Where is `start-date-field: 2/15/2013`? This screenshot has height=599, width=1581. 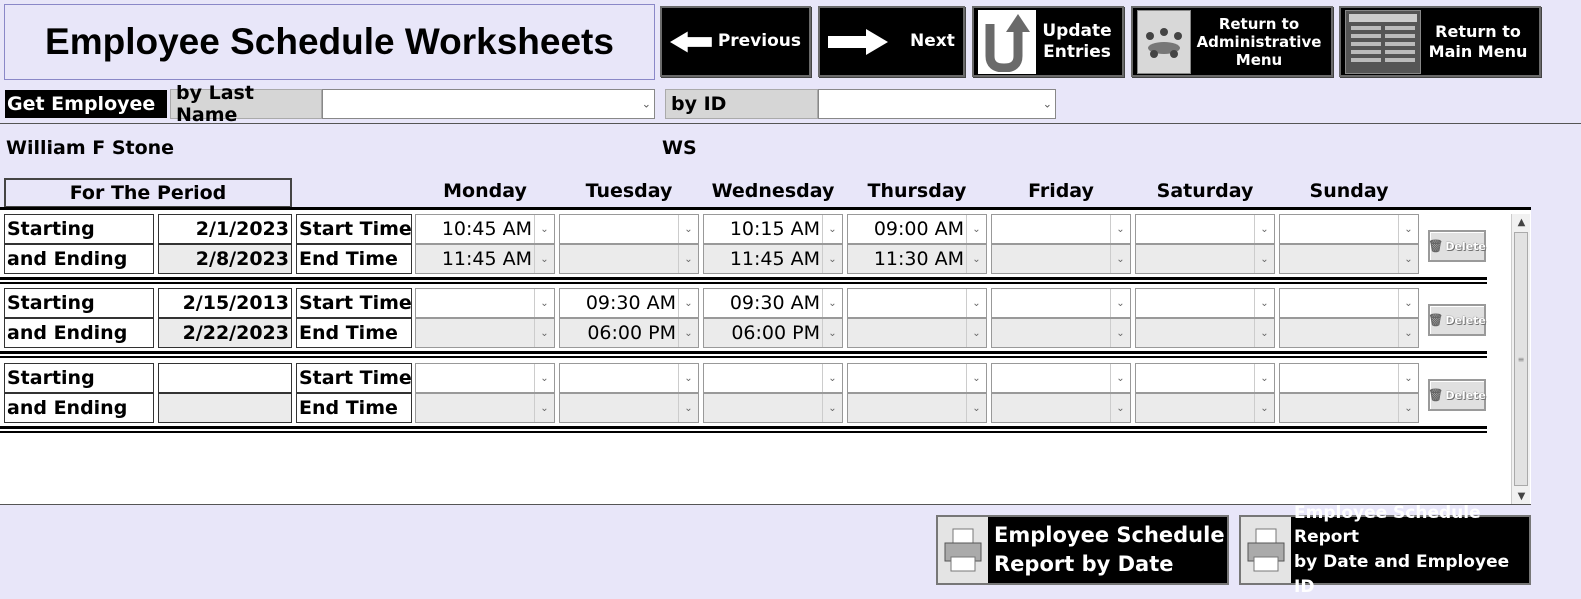 start-date-field: 2/15/2013 is located at coordinates (225, 303).